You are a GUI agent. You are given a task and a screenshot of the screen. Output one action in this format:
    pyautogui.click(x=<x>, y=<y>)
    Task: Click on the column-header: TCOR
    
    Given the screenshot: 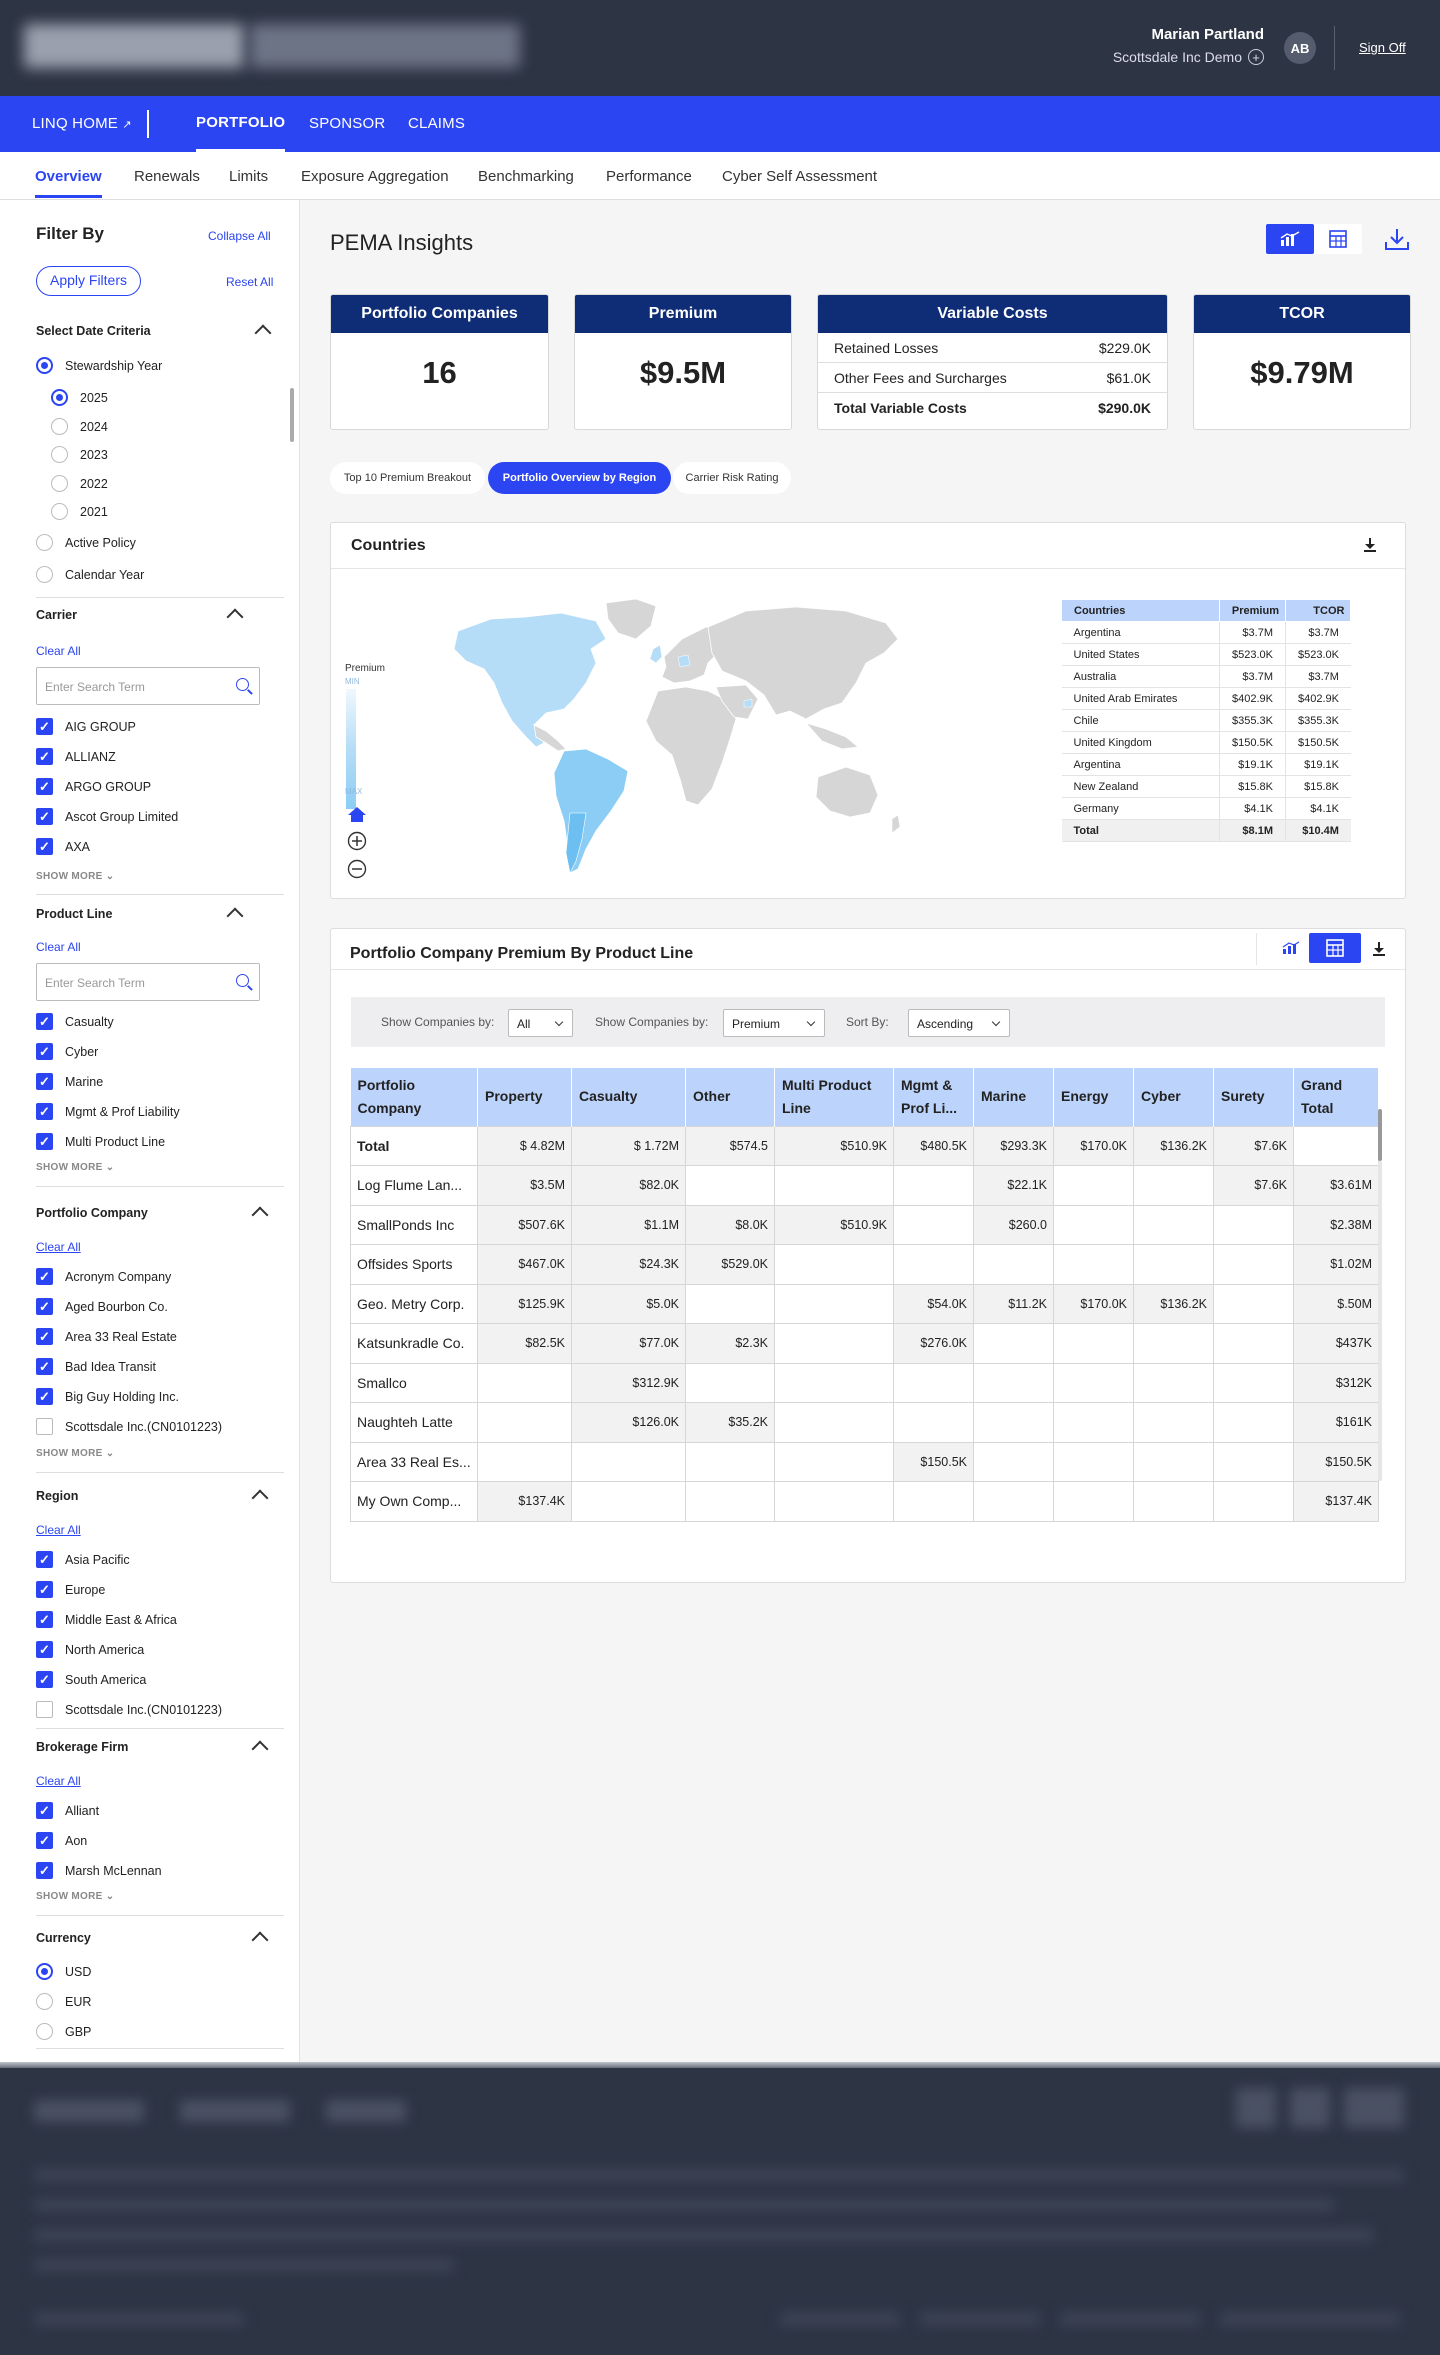 What is the action you would take?
    pyautogui.click(x=1318, y=610)
    